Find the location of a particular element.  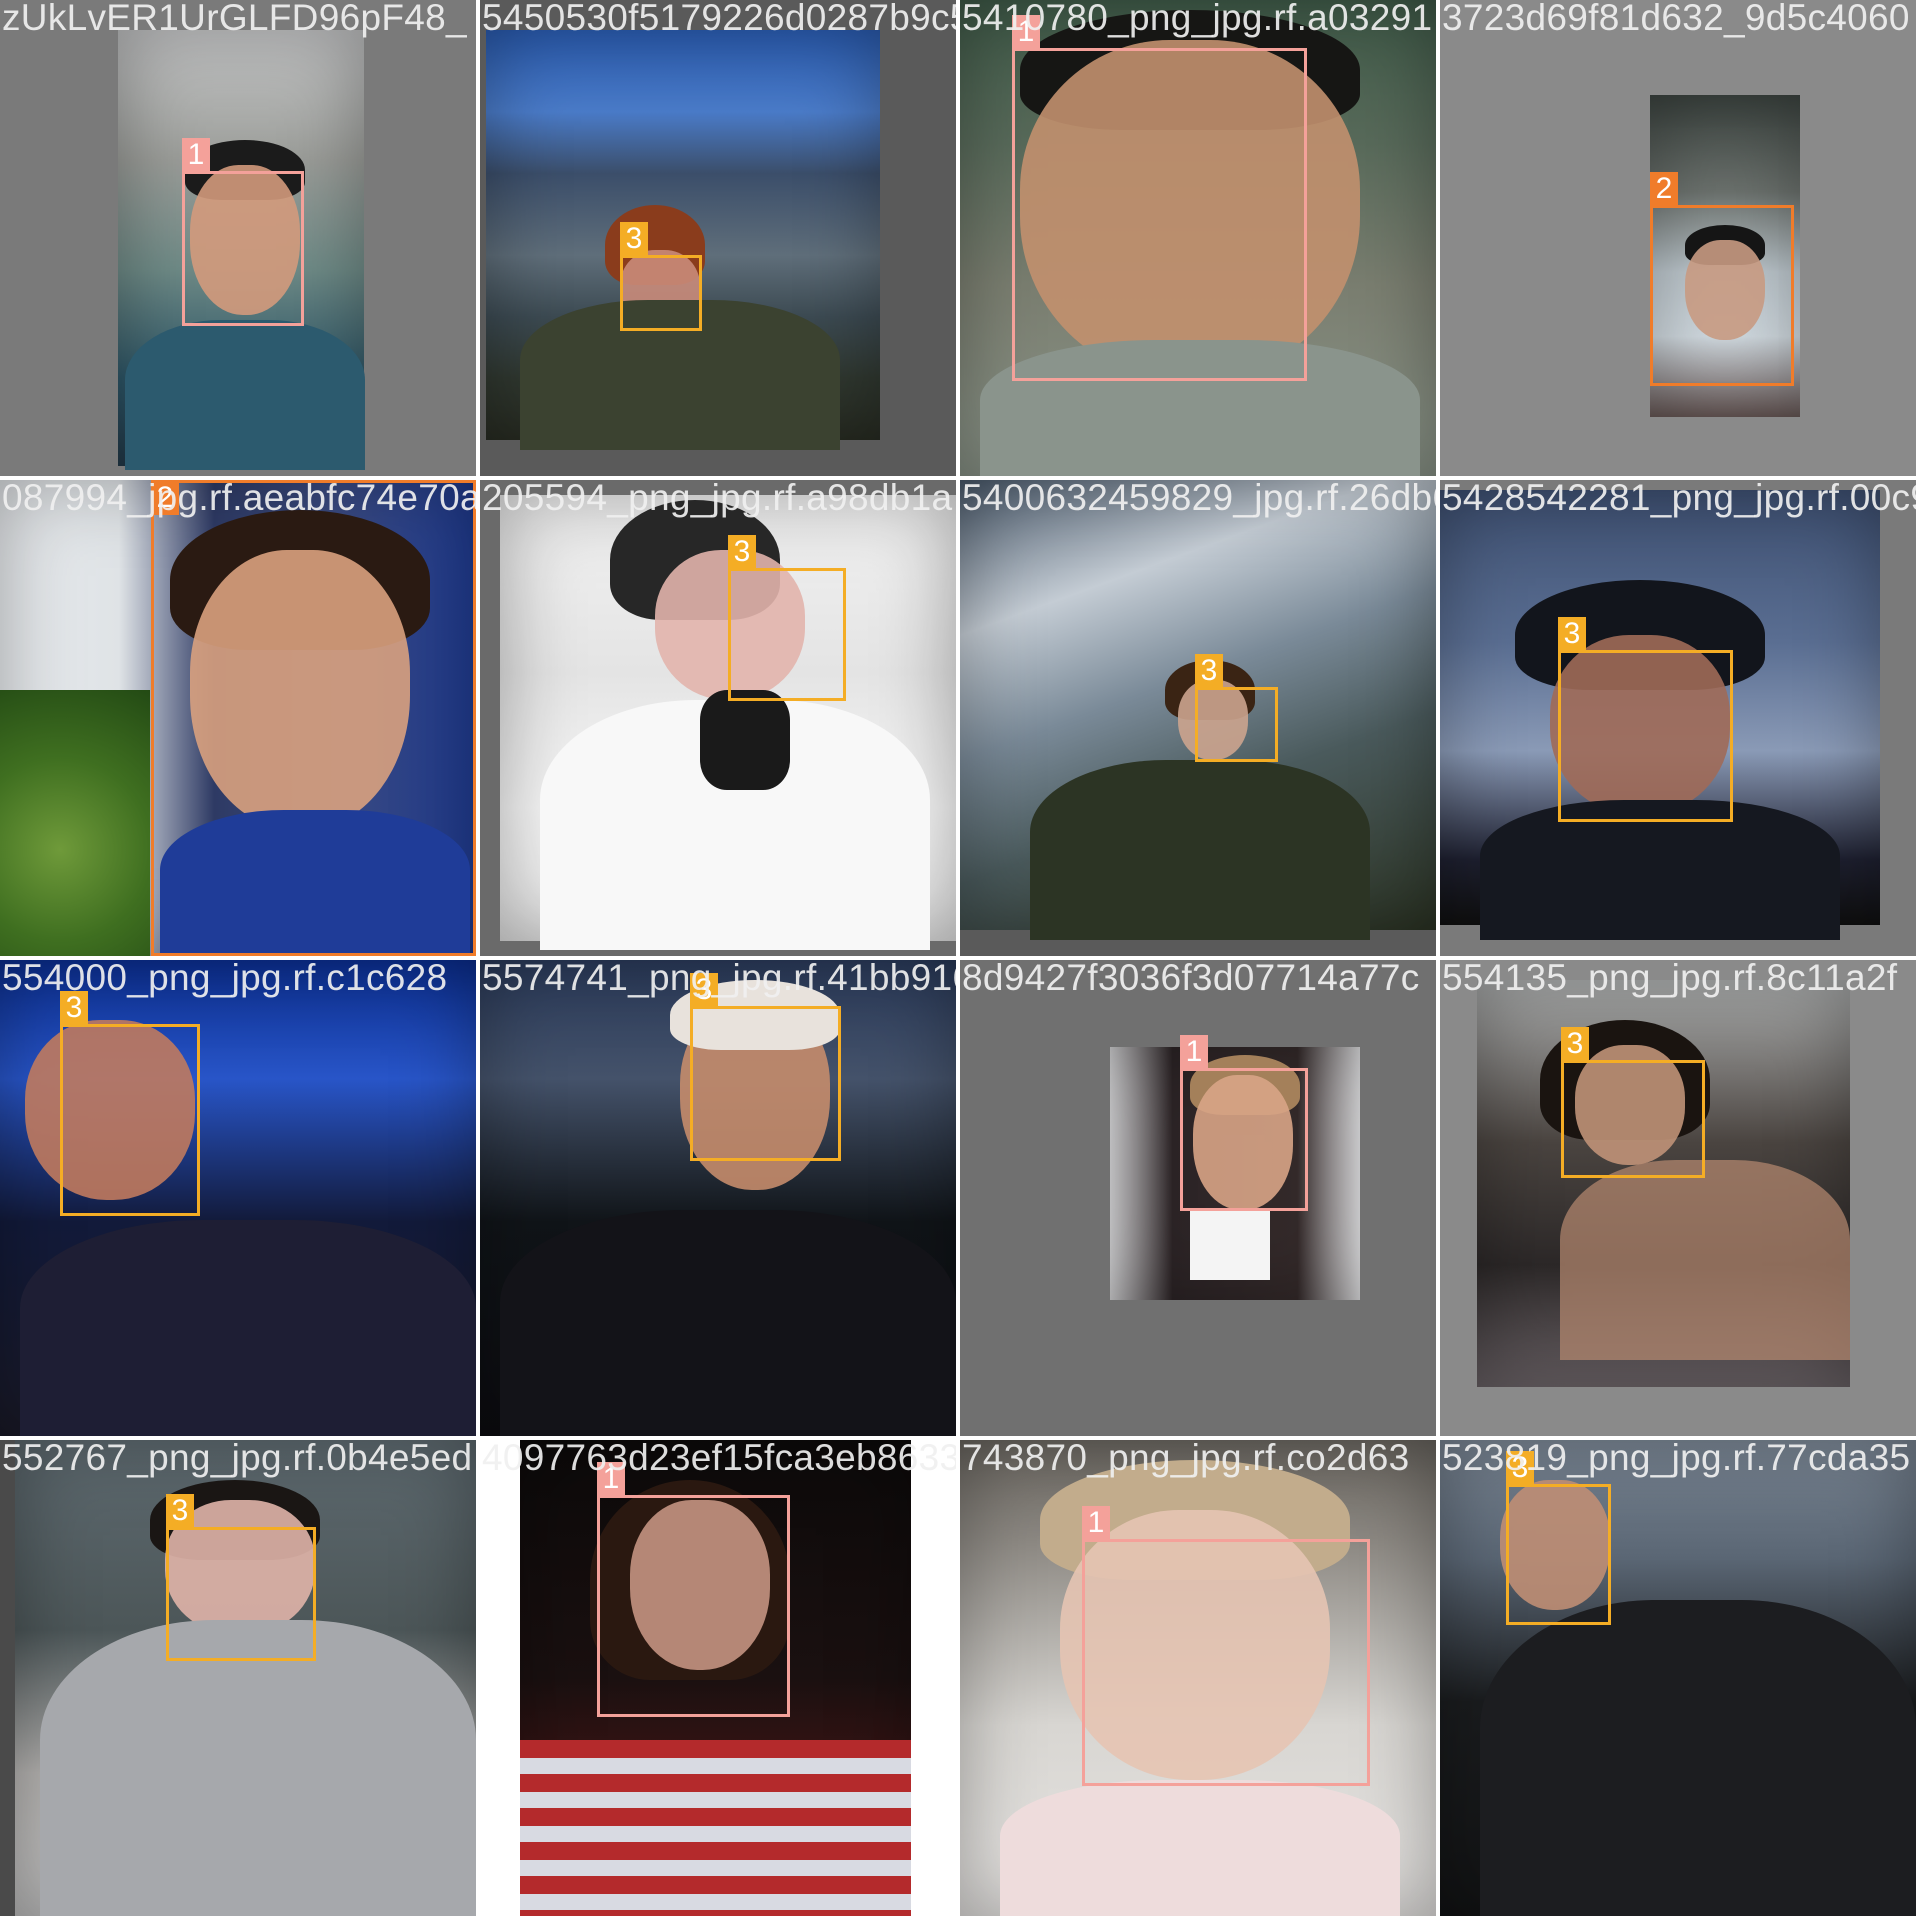

filename-caption: 743870_png_jpg.rf.co2d63 is located at coordinates (1186, 1459).